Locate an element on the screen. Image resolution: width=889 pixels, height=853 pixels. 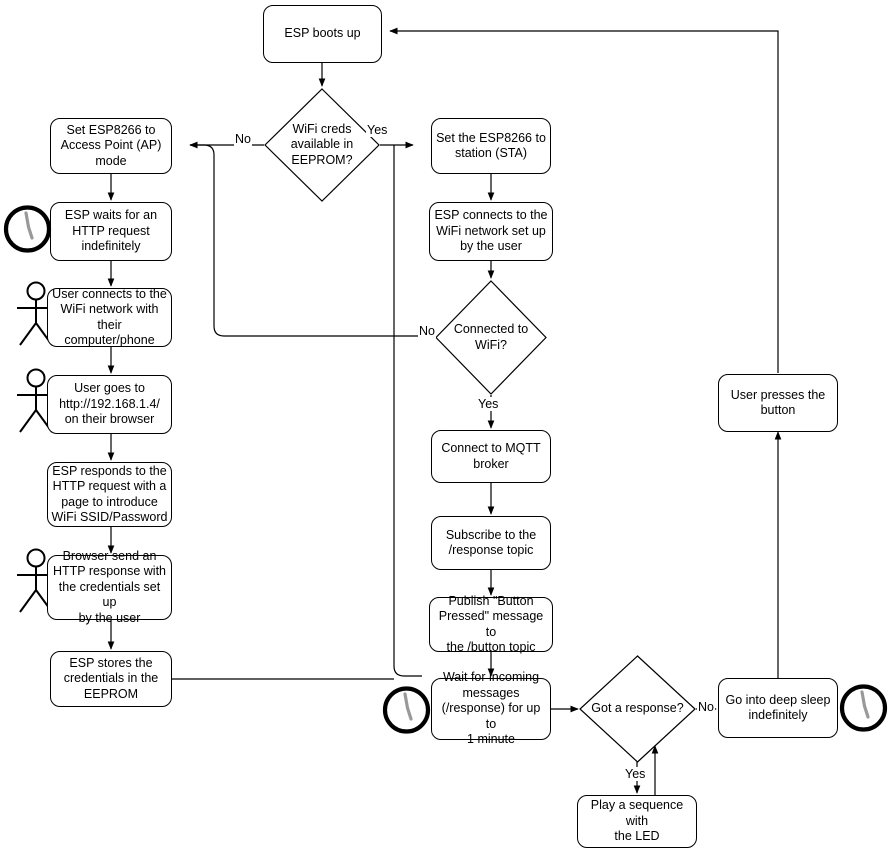
node-label: Set ESP8266 to Access Point (AP) mode is located at coordinates (111, 145).